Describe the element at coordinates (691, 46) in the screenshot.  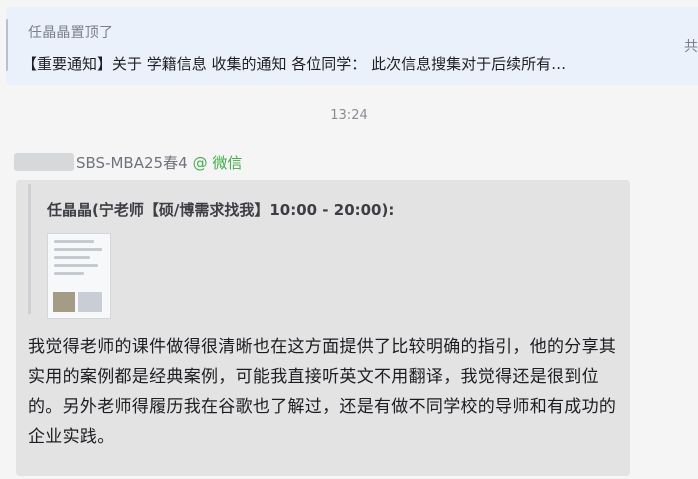
I see `pinned-count-label: 共` at that location.